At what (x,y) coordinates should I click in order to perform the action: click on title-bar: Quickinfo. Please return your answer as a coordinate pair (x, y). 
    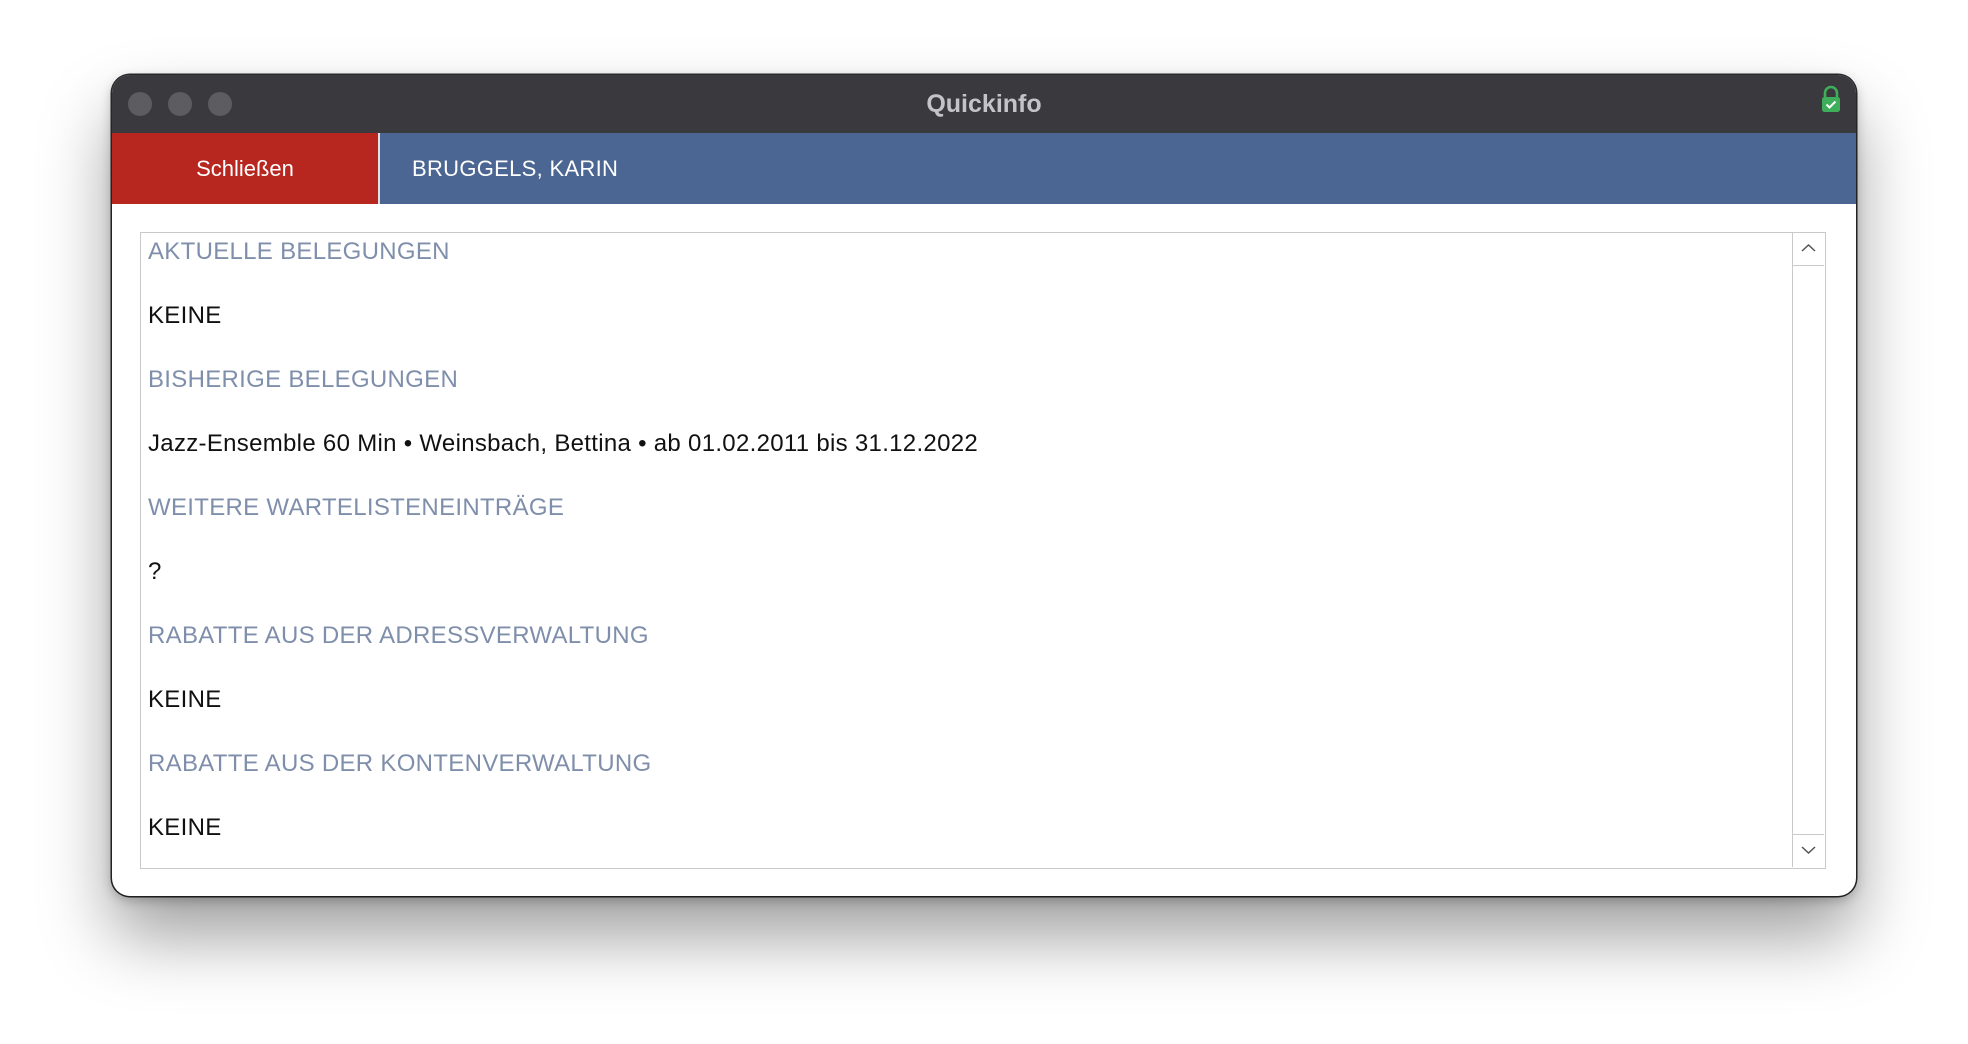
    Looking at the image, I should click on (984, 104).